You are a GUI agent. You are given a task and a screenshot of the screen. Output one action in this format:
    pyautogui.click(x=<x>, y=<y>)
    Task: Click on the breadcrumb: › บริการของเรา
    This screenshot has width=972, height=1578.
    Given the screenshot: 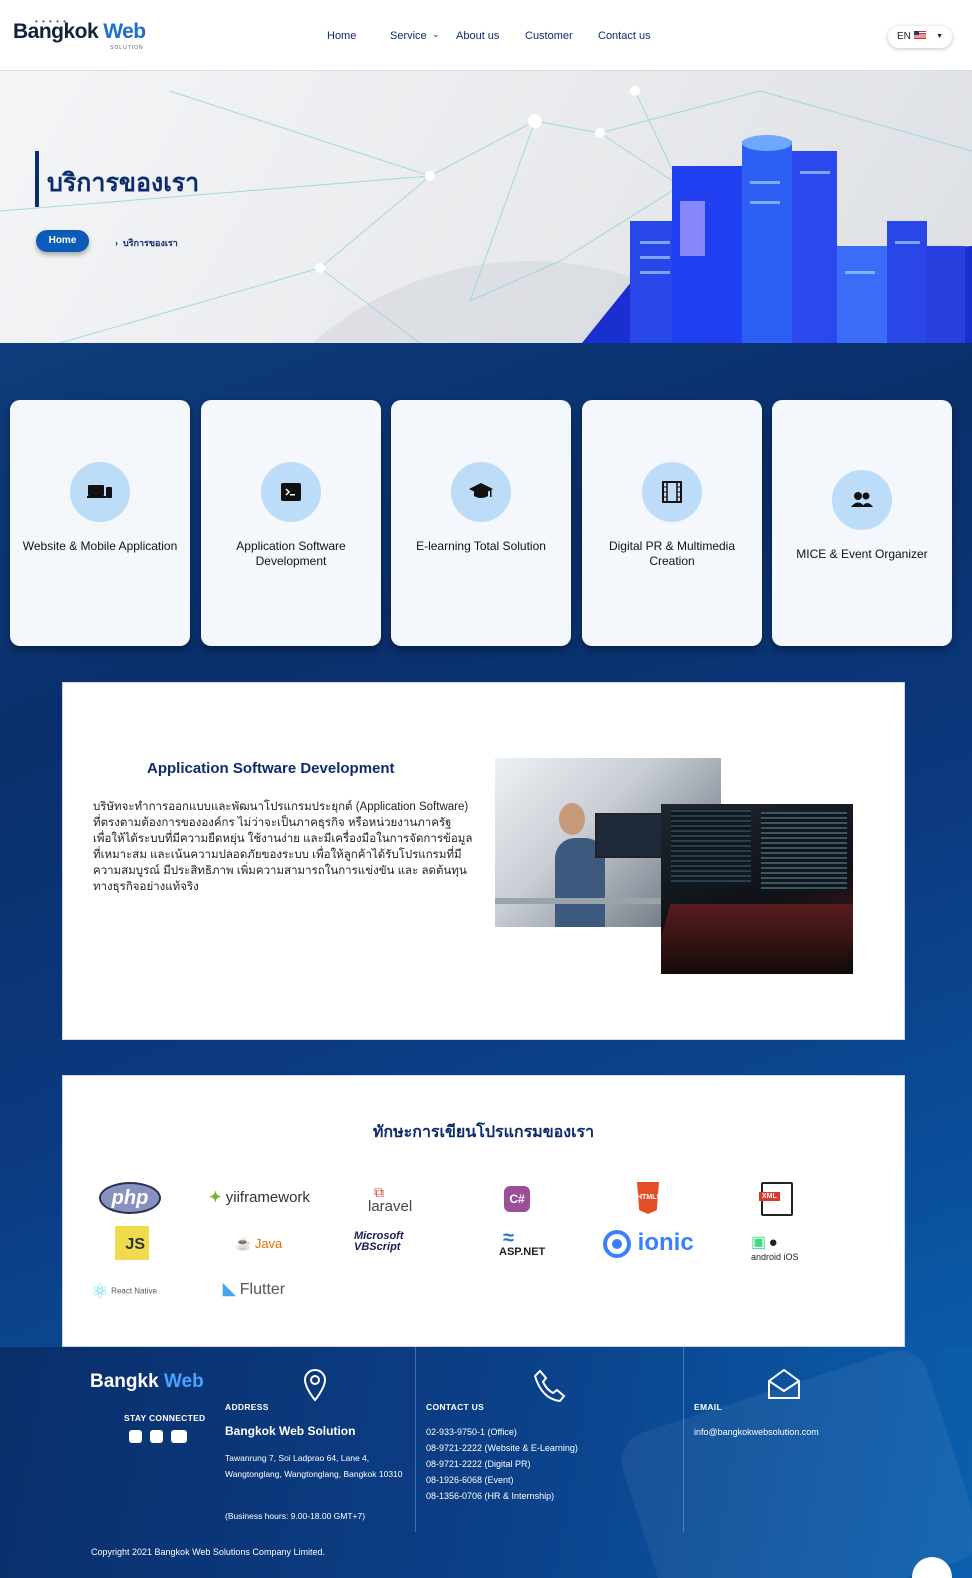 What is the action you would take?
    pyautogui.click(x=146, y=243)
    